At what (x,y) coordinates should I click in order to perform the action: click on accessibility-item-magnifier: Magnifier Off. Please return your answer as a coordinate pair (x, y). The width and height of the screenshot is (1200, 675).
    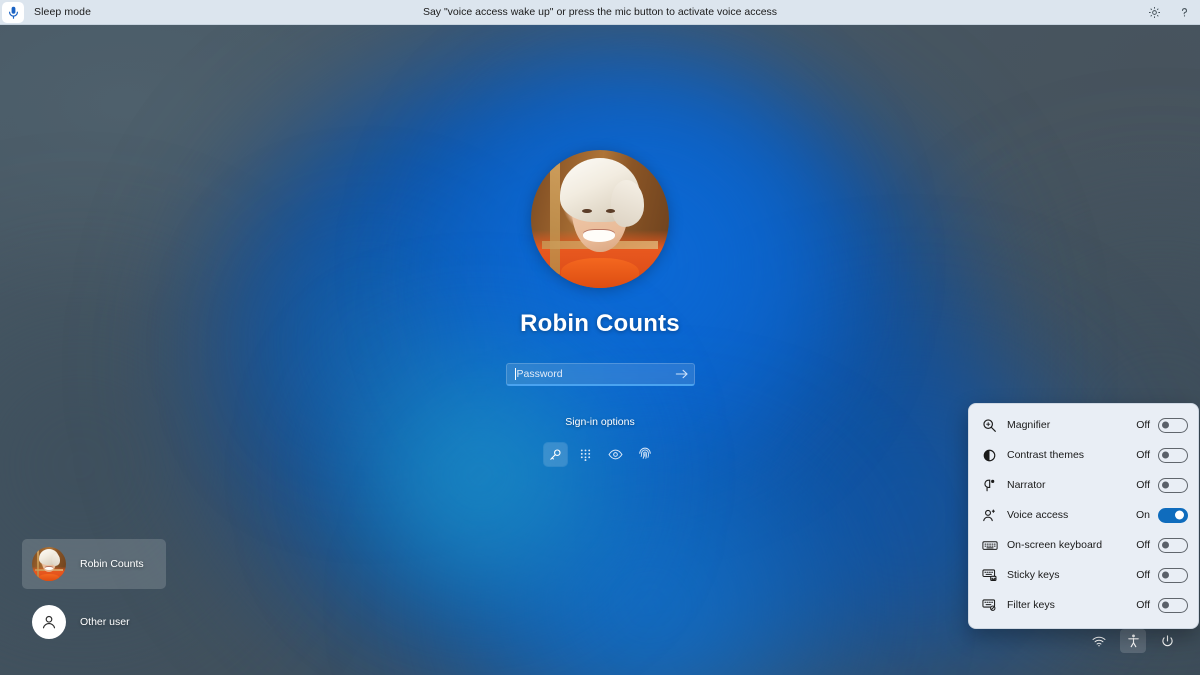
    Looking at the image, I should click on (1083, 425).